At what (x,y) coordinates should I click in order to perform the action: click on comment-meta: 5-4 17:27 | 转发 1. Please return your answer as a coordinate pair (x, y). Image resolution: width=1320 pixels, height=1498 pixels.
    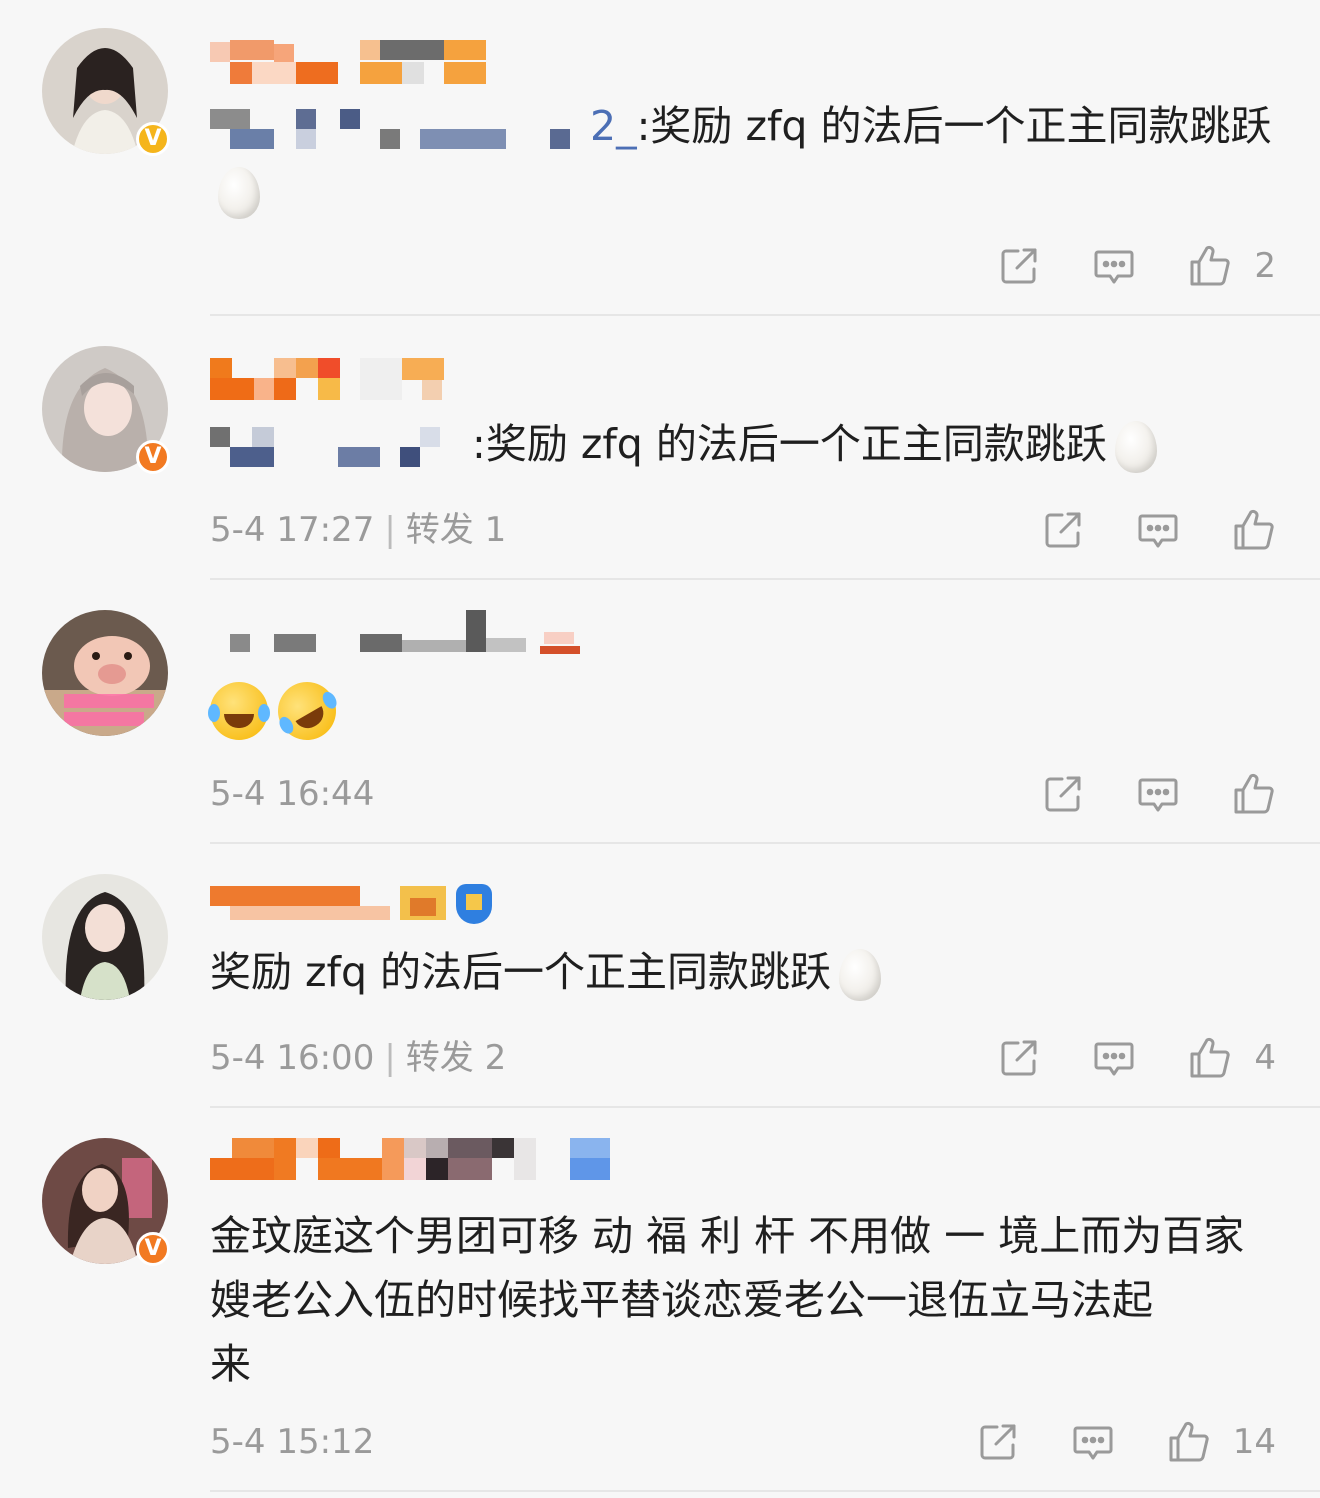
    Looking at the image, I should click on (358, 530).